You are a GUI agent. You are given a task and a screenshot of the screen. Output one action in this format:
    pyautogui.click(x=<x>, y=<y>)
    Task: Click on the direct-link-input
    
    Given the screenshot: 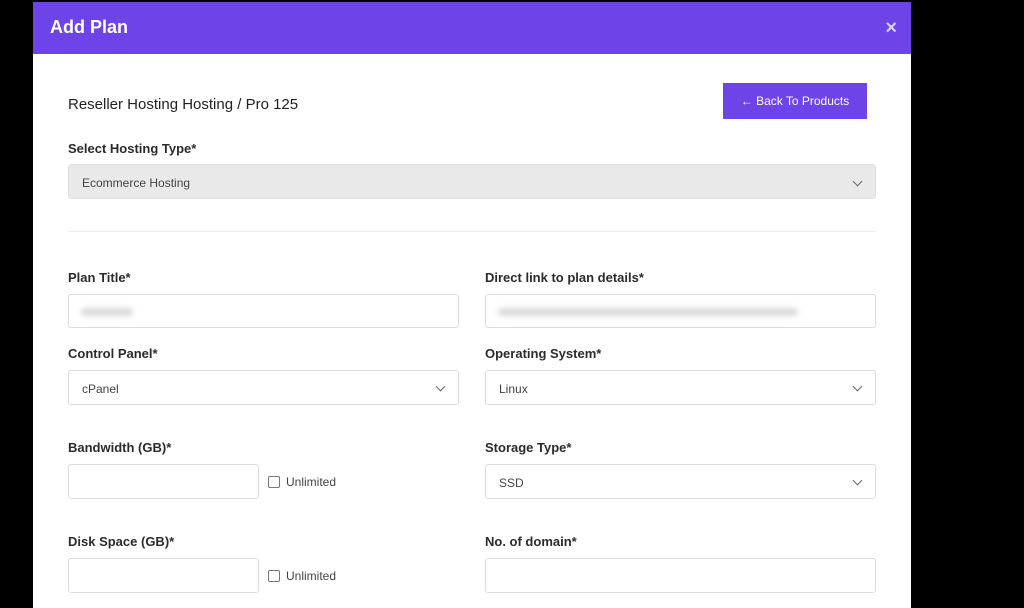 What is the action you would take?
    pyautogui.click(x=680, y=311)
    